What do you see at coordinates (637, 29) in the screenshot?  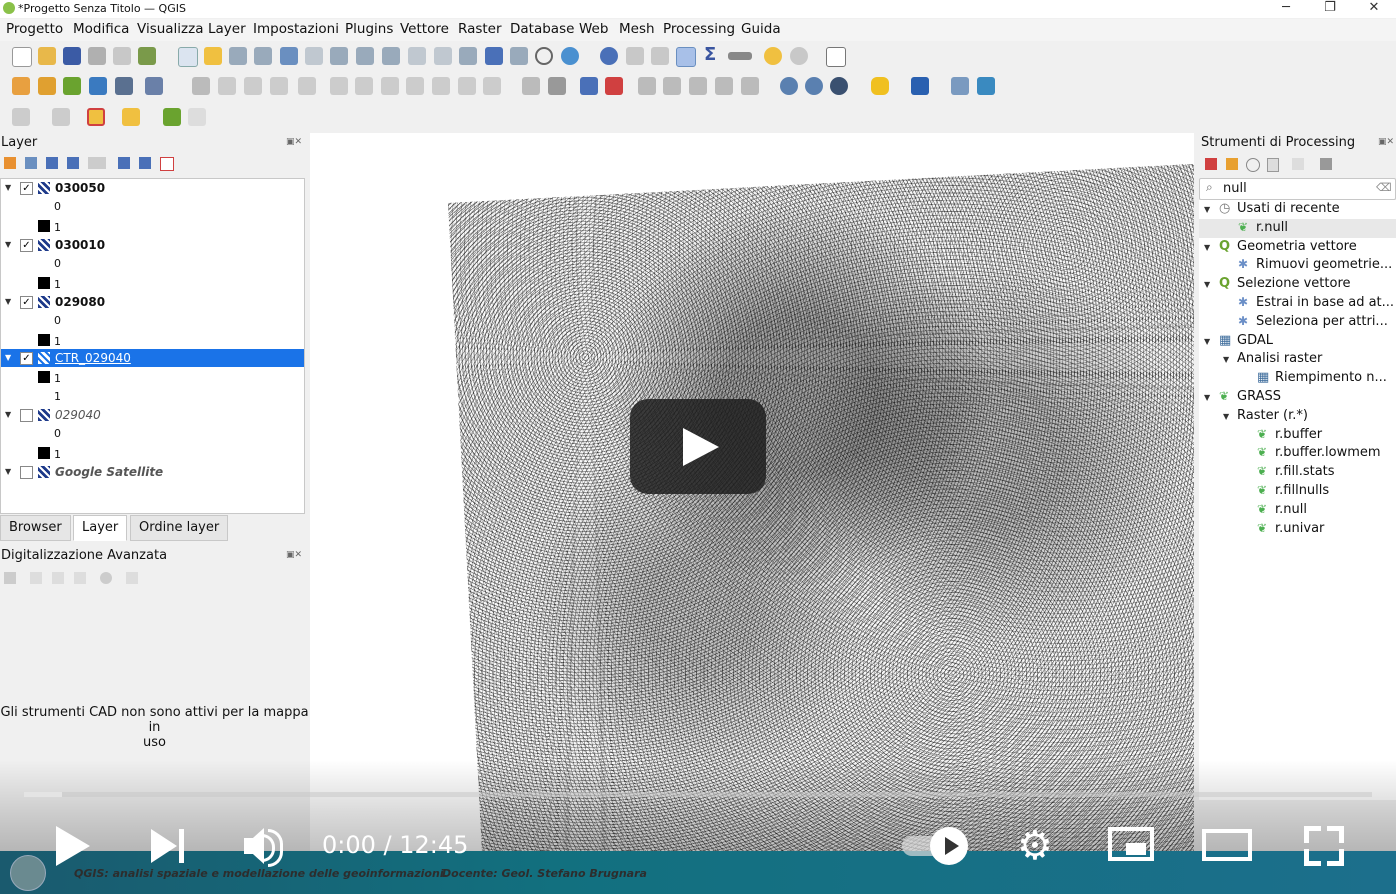 I see `menu-mesh: Mesh` at bounding box center [637, 29].